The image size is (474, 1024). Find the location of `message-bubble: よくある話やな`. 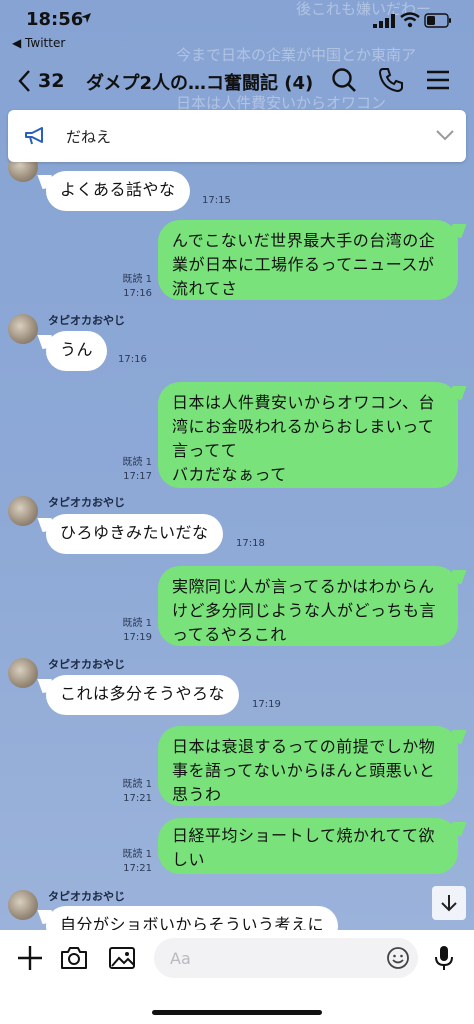

message-bubble: よくある話やな is located at coordinates (118, 191).